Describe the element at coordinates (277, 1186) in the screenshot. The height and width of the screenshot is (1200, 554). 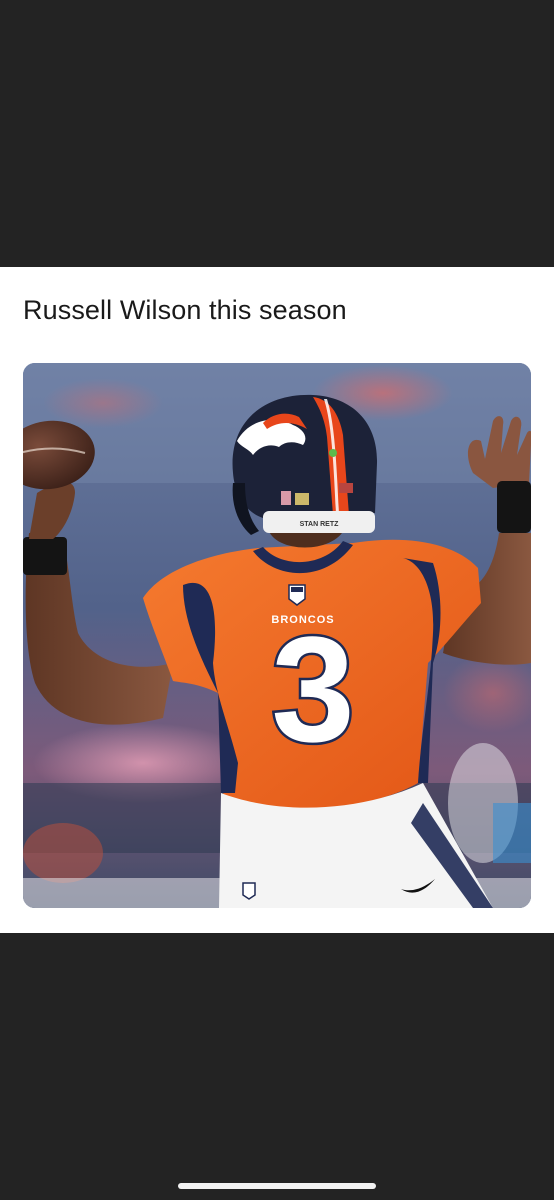
I see `home-indicator` at that location.